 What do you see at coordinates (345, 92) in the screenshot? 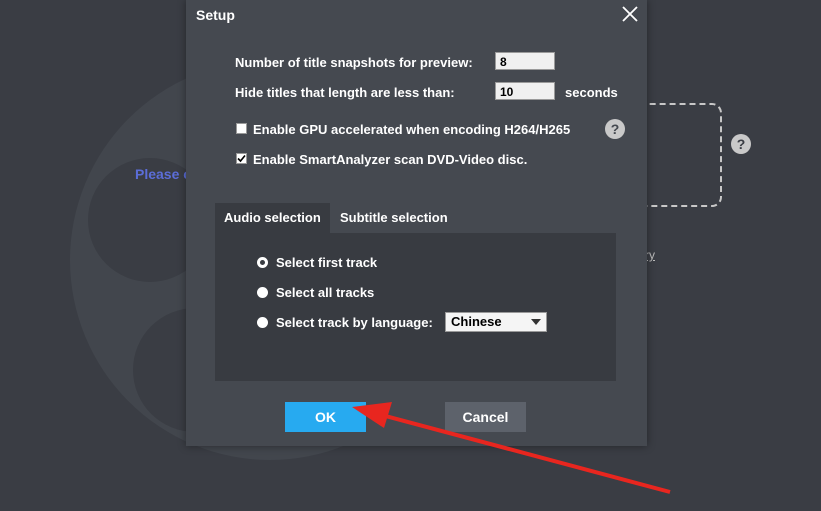
I see `hide-titles-label: Hide titles that length are less than:` at bounding box center [345, 92].